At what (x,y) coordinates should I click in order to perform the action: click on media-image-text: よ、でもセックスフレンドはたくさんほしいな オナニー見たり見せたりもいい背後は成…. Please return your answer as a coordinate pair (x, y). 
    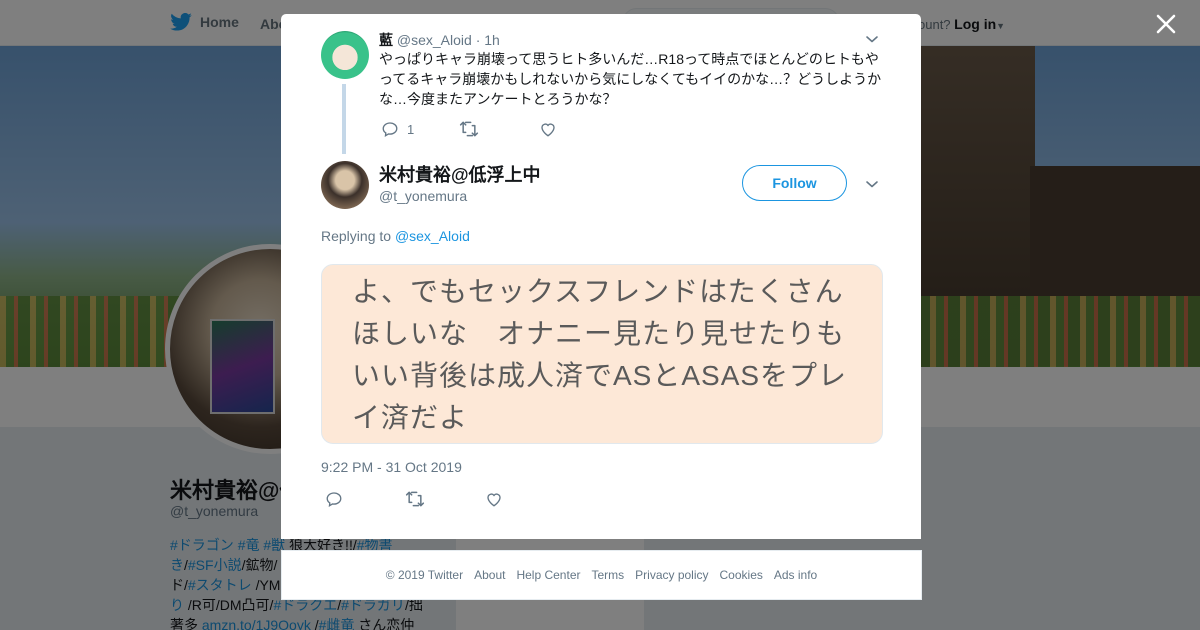
    Looking at the image, I should click on (600, 354).